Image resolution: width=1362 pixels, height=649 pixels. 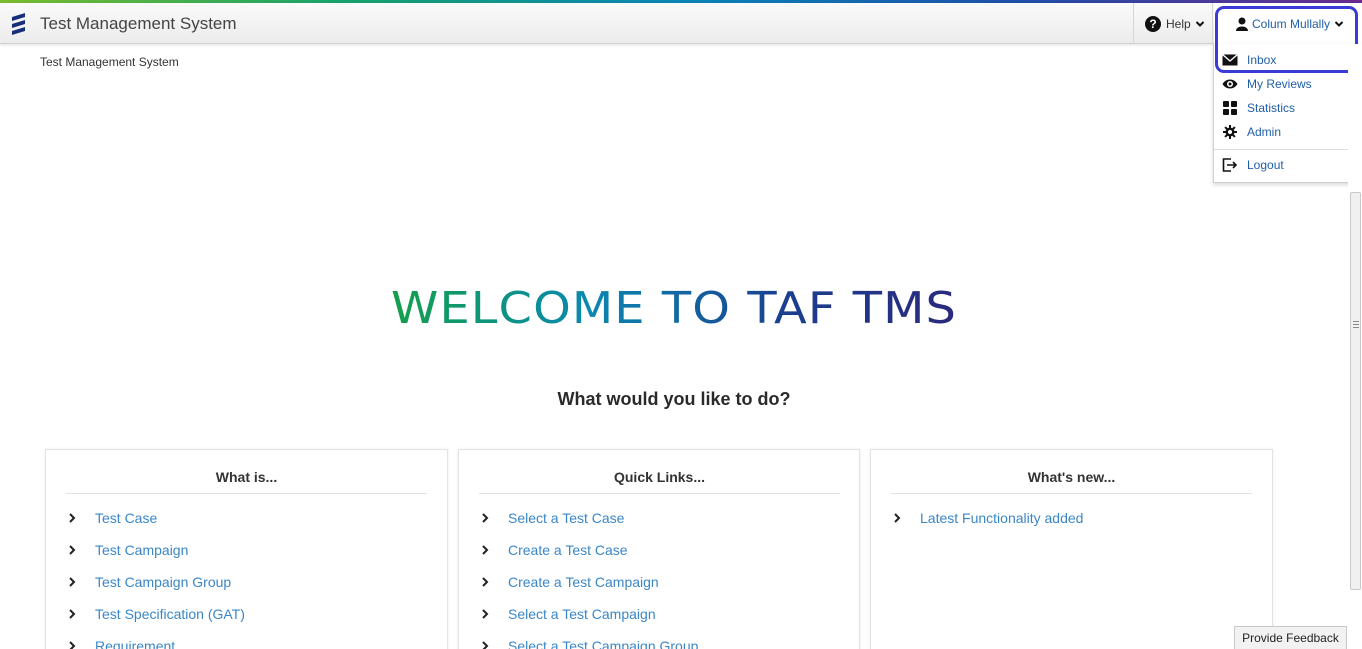 What do you see at coordinates (138, 24) in the screenshot?
I see `app-title: Test Management System` at bounding box center [138, 24].